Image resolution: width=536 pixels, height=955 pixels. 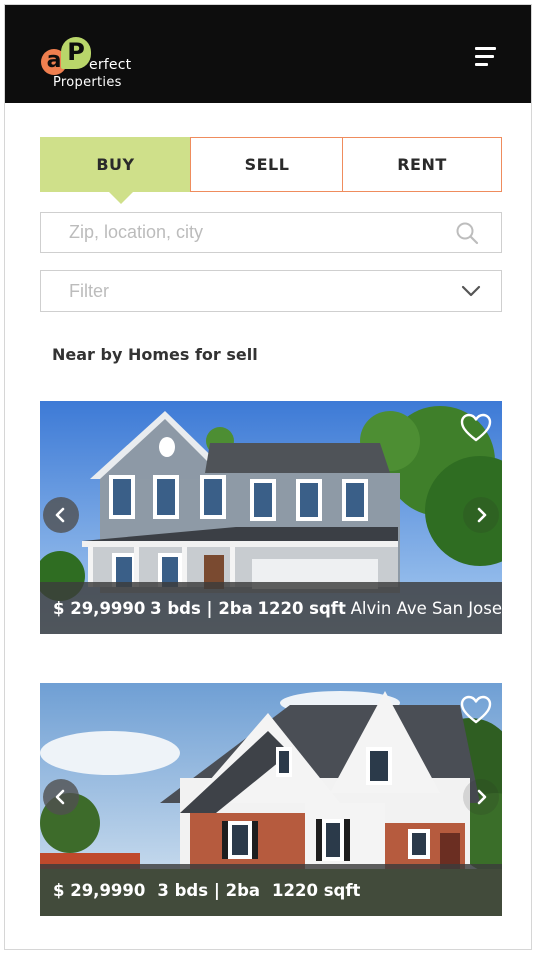 What do you see at coordinates (271, 890) in the screenshot?
I see `listing-info-bar: $ 29,9990 3 bds | 2ba 1220 sqft` at bounding box center [271, 890].